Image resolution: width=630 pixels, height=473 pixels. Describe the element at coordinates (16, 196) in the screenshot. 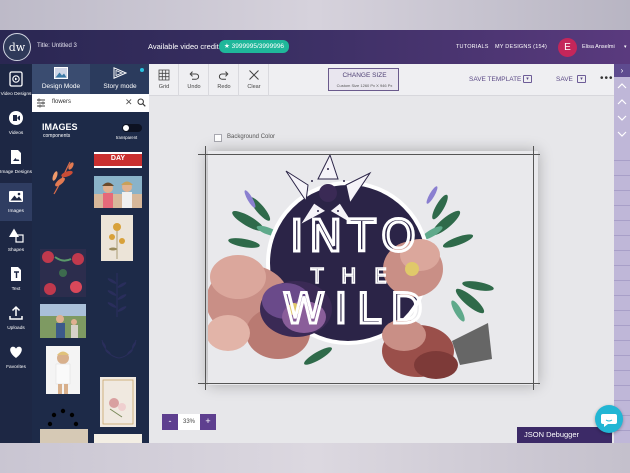

I see `images-icon` at that location.